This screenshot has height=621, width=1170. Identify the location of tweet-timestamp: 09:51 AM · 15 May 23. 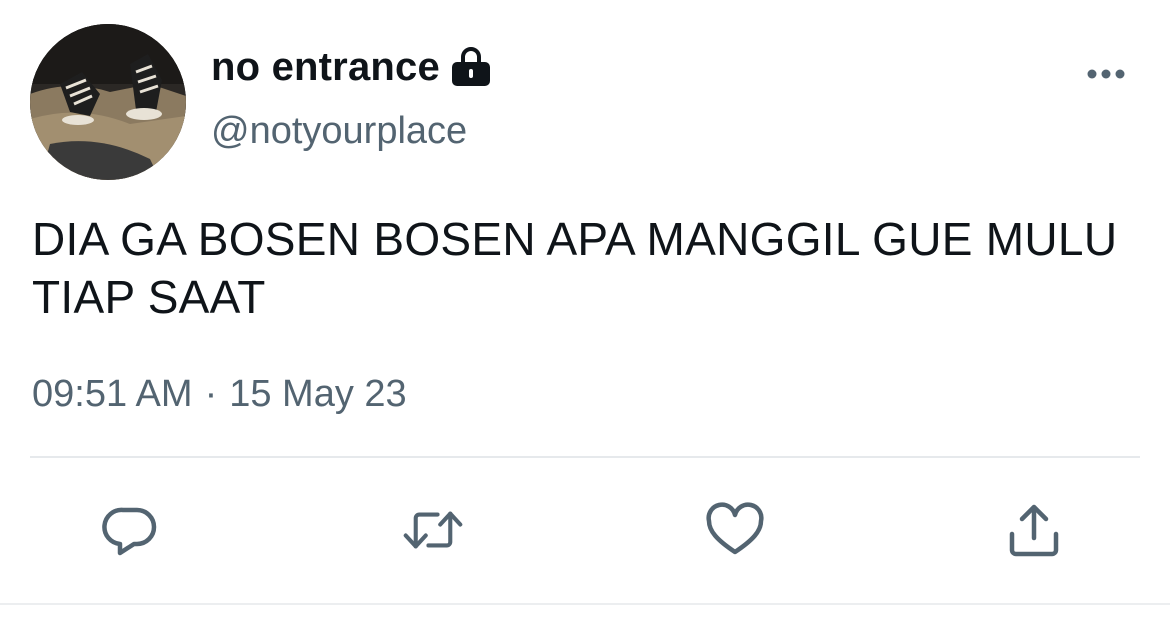
(219, 394).